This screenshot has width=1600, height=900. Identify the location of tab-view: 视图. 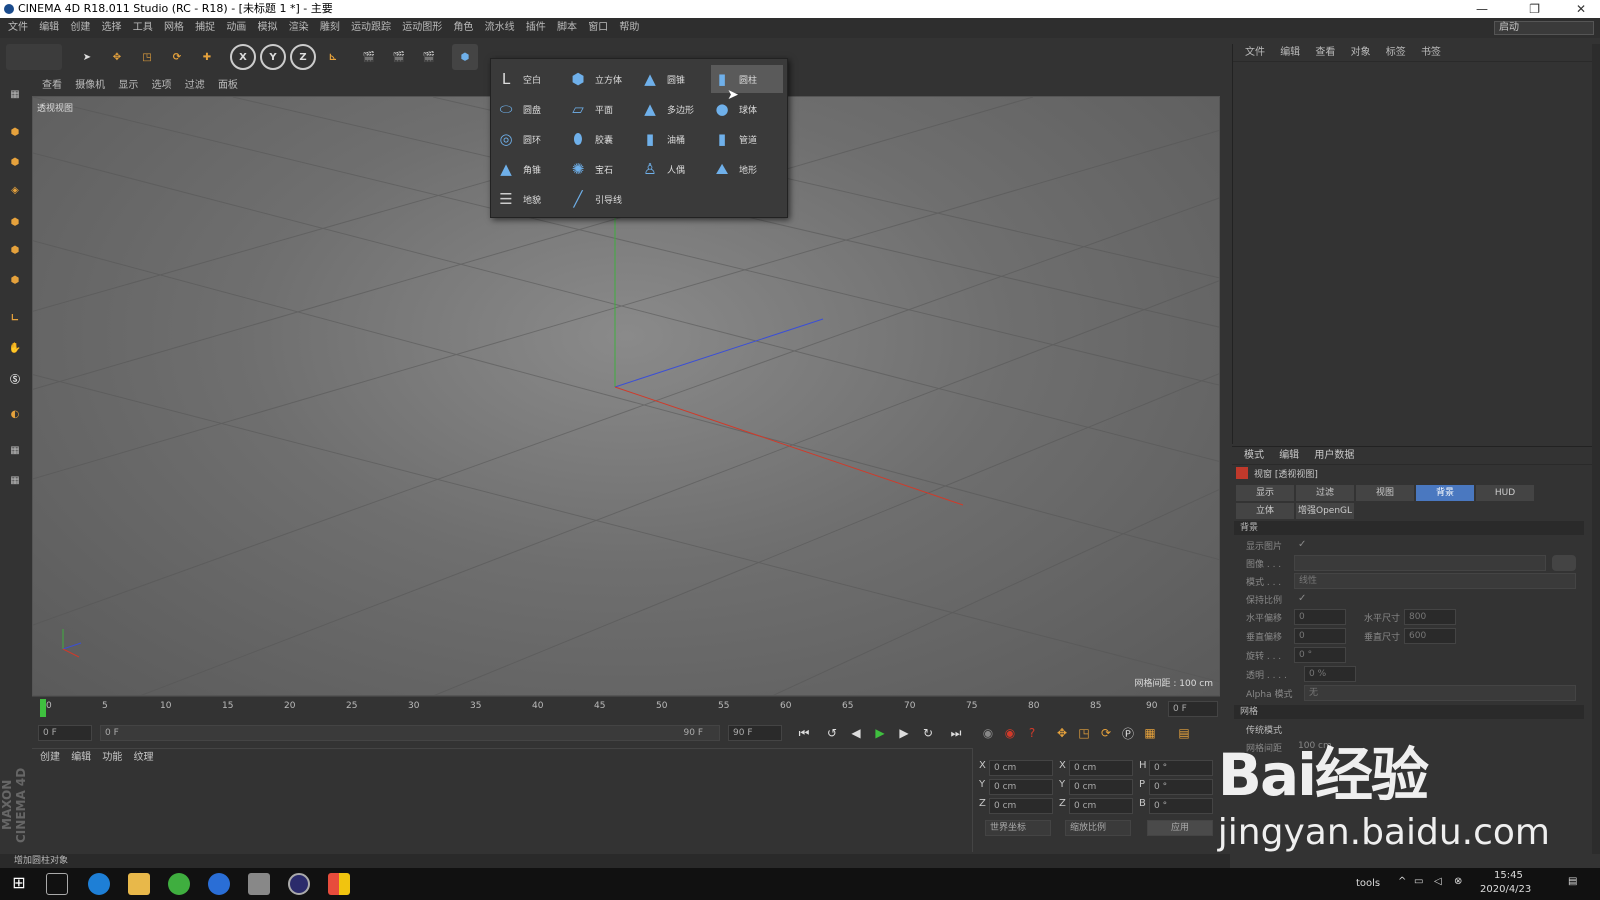
(1385, 493).